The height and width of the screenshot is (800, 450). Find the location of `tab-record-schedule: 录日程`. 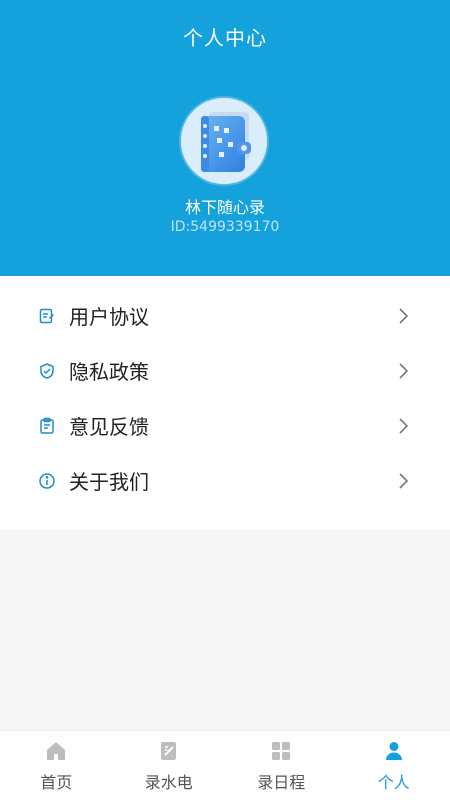

tab-record-schedule: 录日程 is located at coordinates (281, 765).